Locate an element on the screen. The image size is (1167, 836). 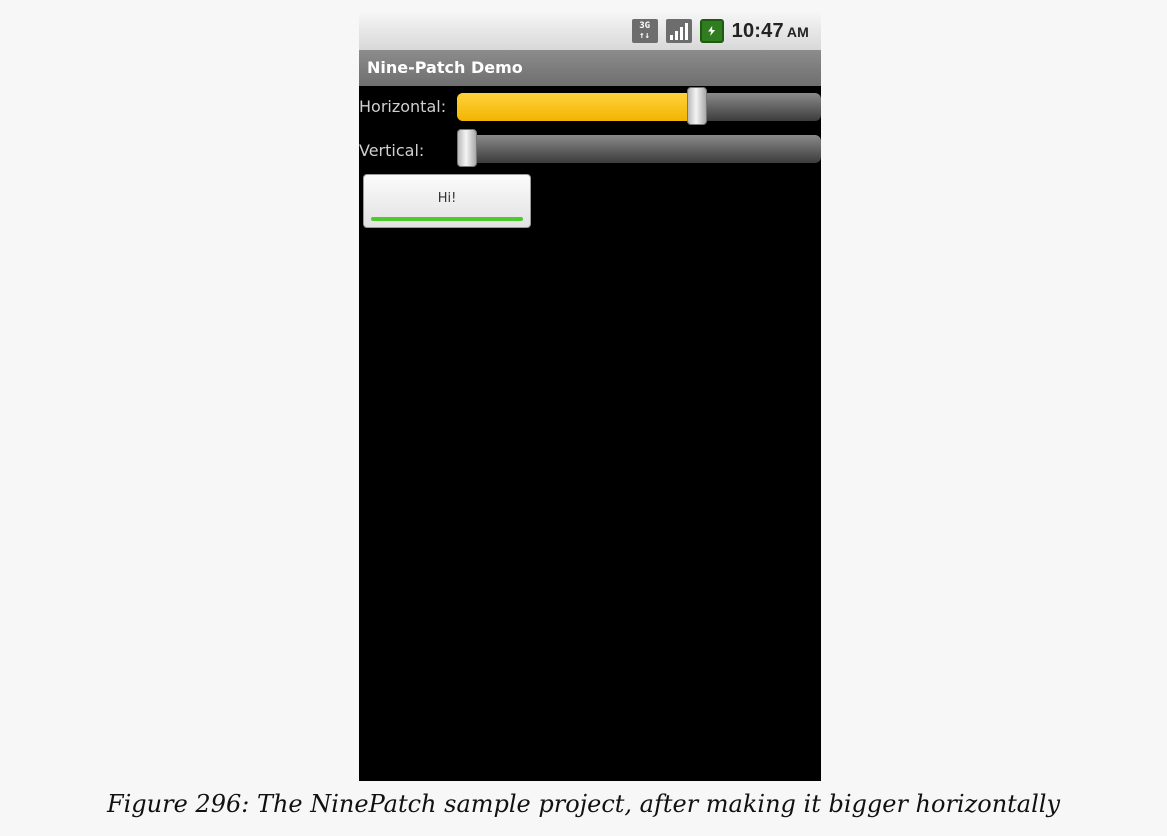
3g-data-icon: 3G ↑↓ is located at coordinates (644, 31).